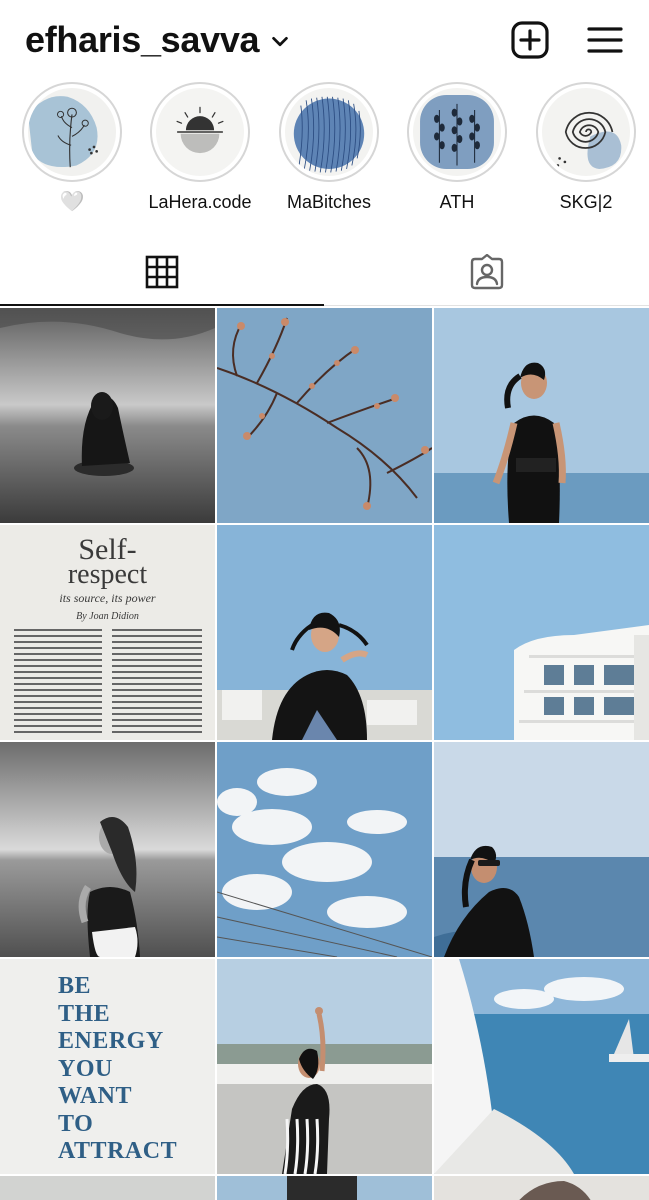 The height and width of the screenshot is (1200, 649). I want to click on profile-header: efharis_savva, so click(324, 40).